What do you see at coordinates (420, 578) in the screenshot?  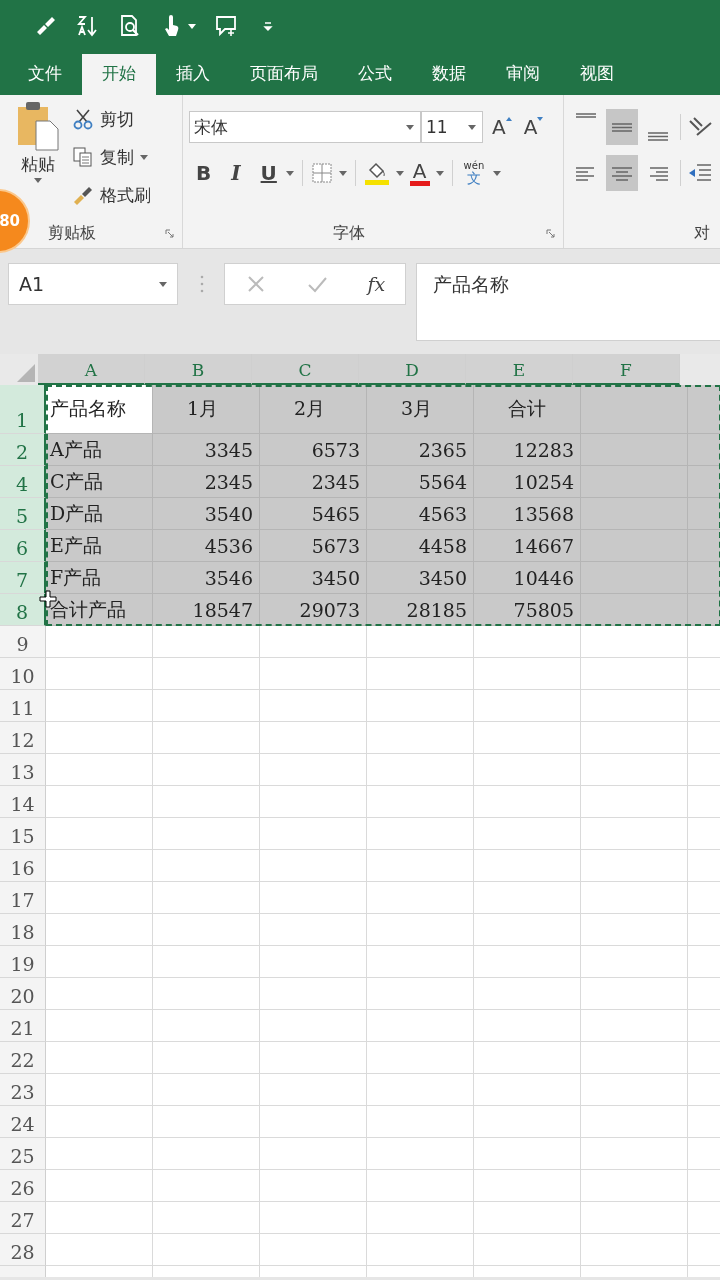 I see `table-cell: 3450` at bounding box center [420, 578].